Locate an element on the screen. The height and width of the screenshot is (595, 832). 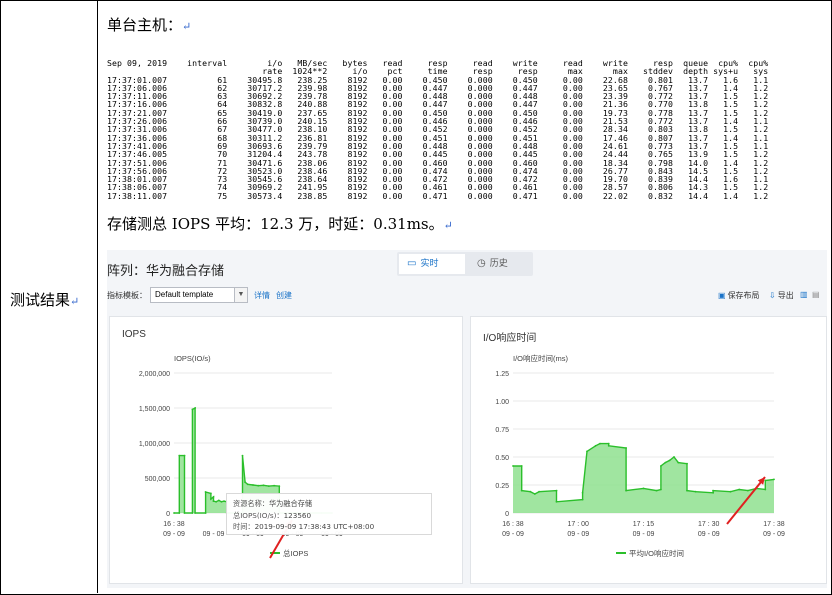
heading-single-host: 单台主机：↵ is located at coordinates (149, 25).